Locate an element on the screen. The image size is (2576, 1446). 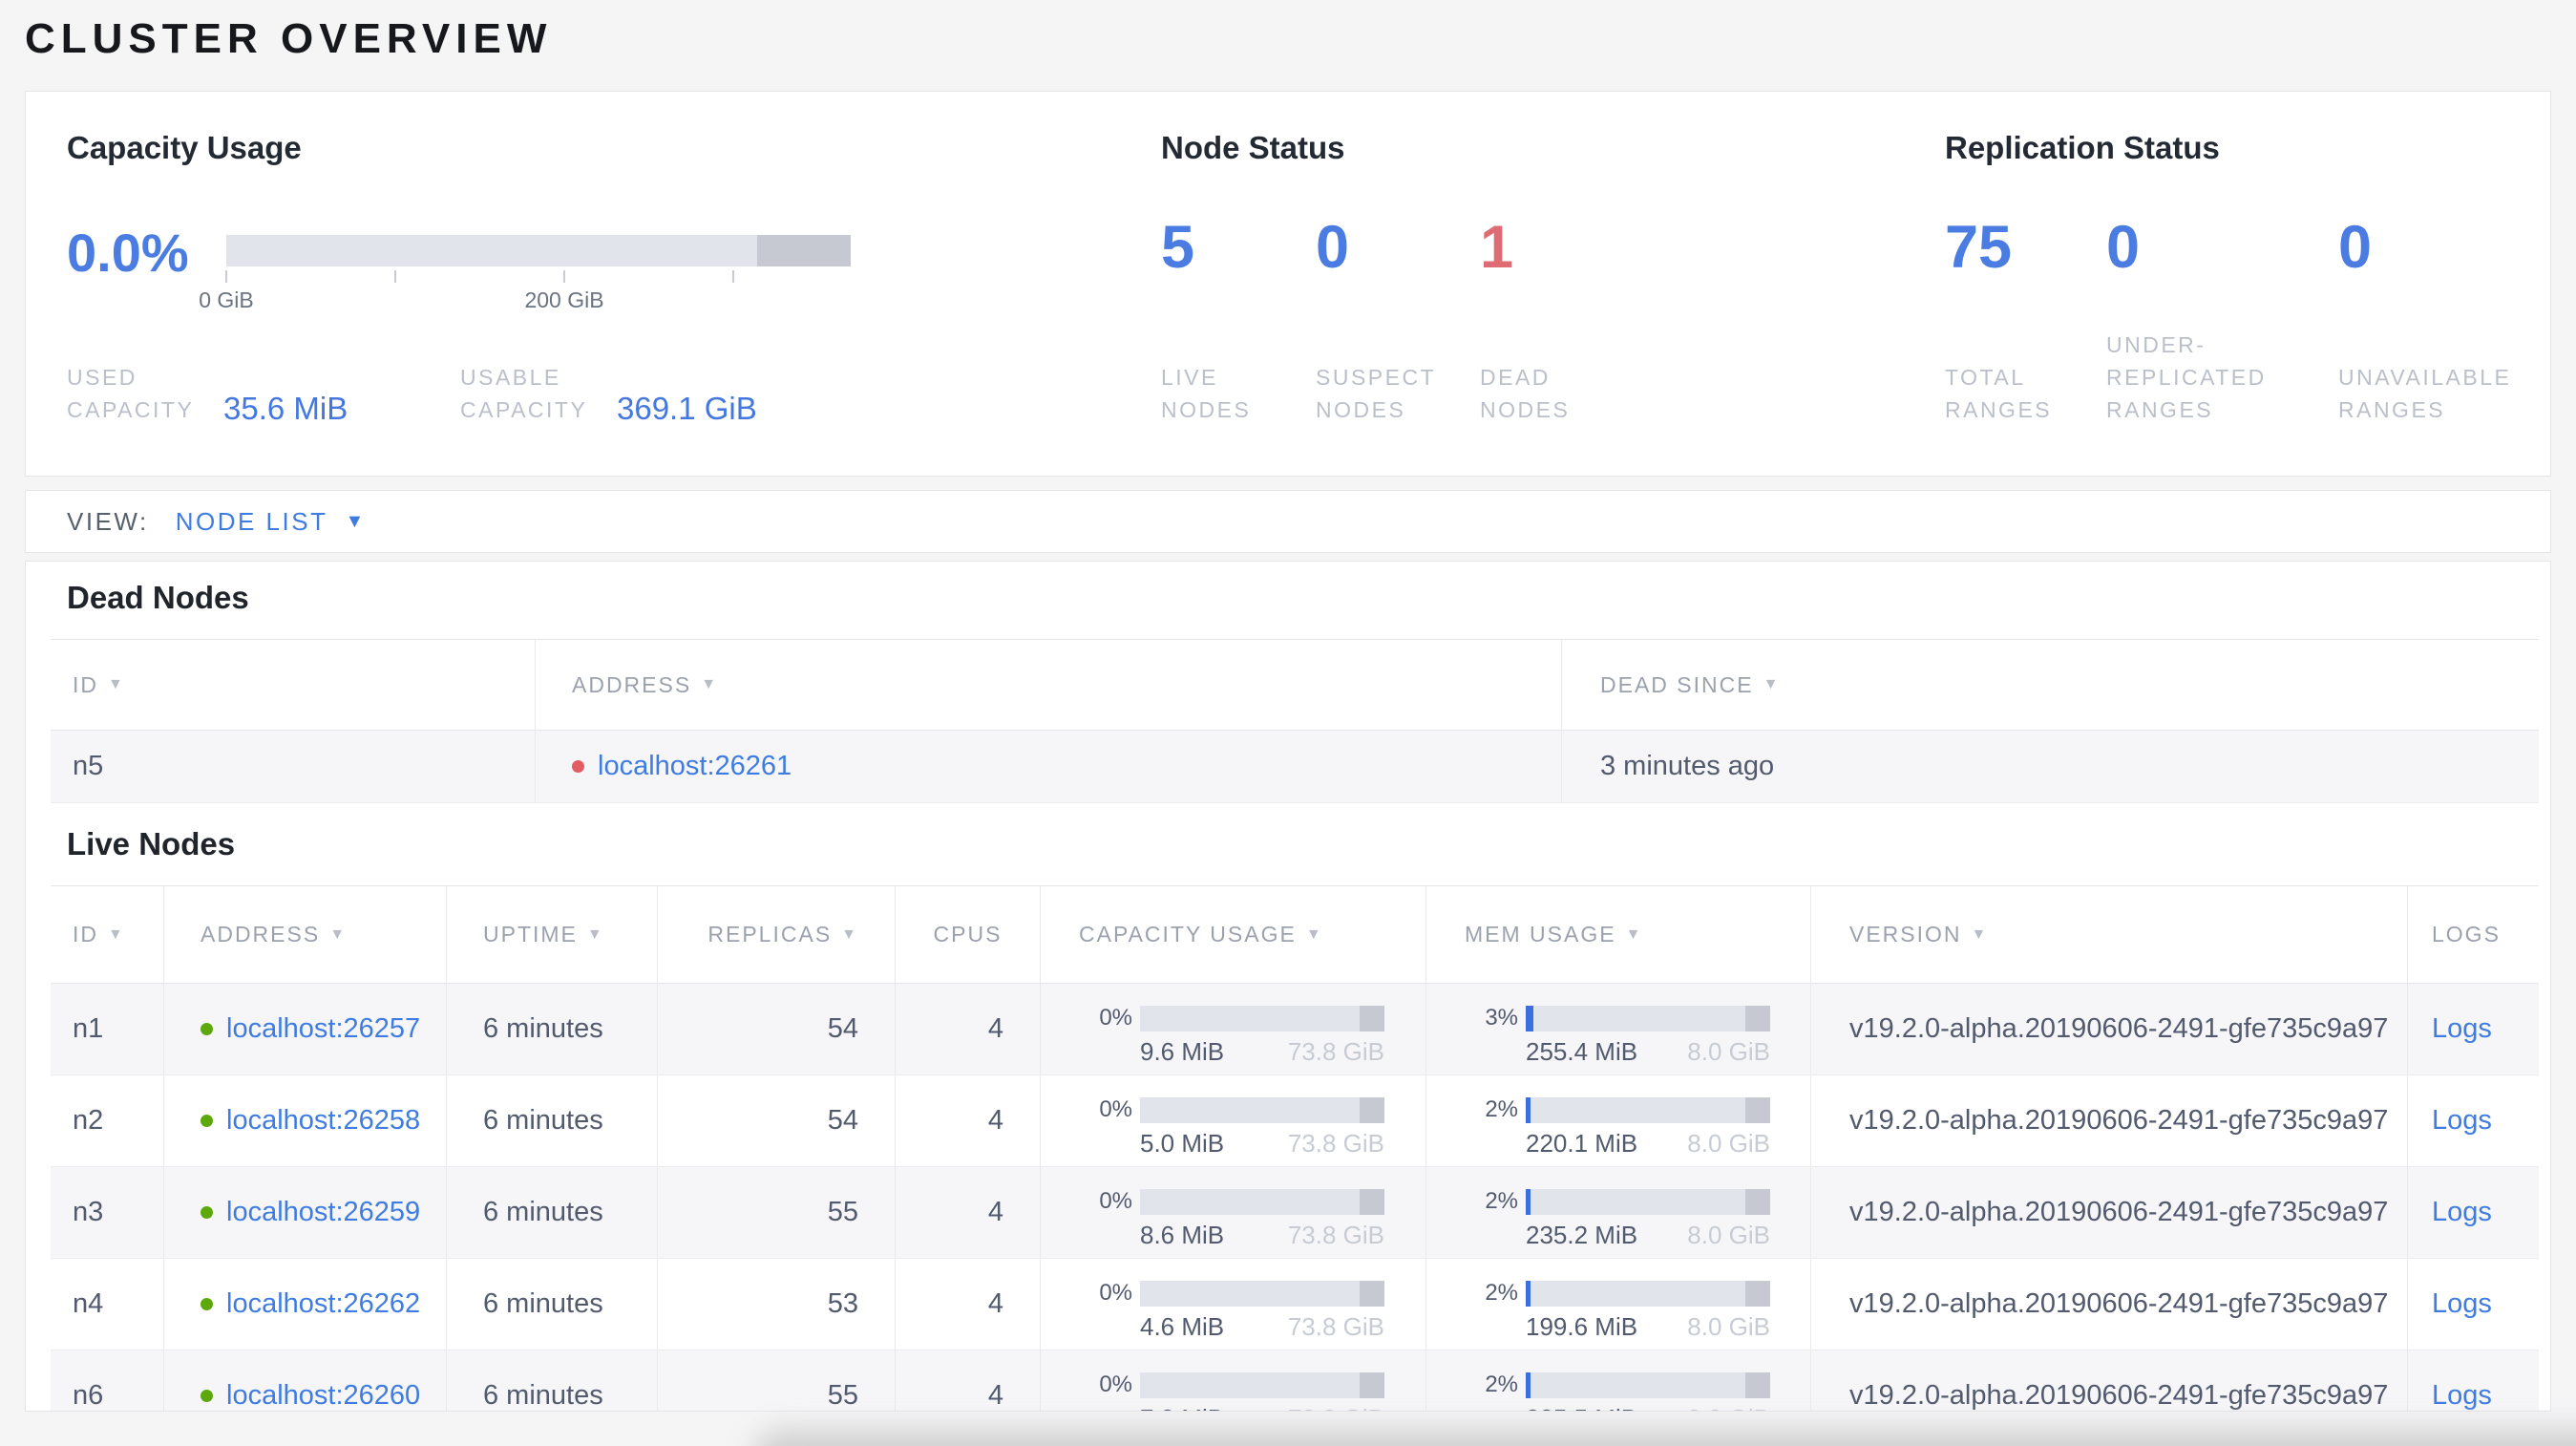
capacity-usage-widget: 0% 8.6 MiB 73.8 GiB is located at coordinates (1231, 1212).